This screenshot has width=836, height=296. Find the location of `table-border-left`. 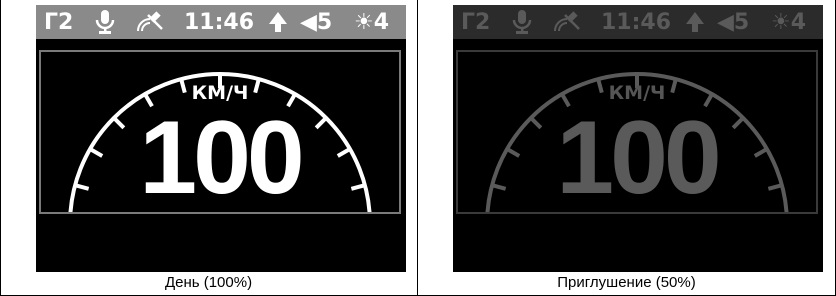

table-border-left is located at coordinates (0, 148).